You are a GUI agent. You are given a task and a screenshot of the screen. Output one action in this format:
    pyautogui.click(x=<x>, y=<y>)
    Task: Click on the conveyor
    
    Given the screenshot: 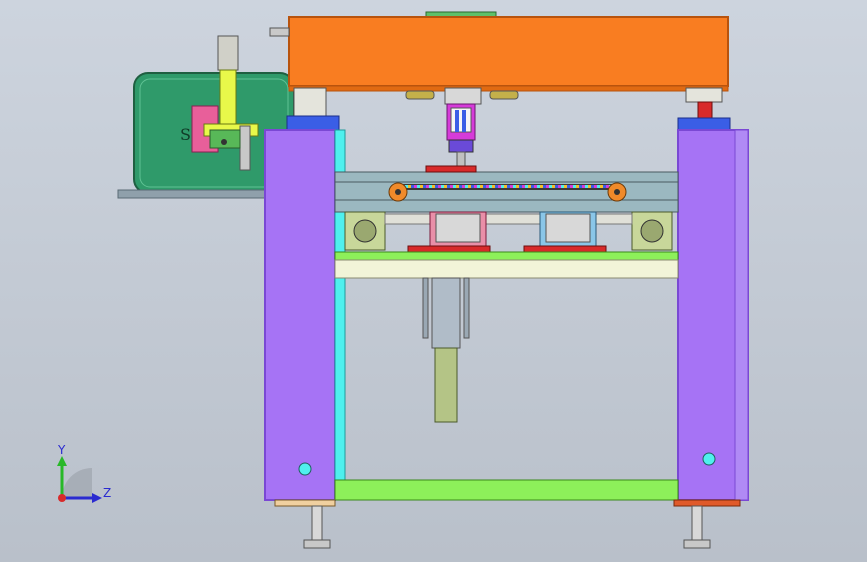 What is the action you would take?
    pyautogui.click(x=506, y=189)
    